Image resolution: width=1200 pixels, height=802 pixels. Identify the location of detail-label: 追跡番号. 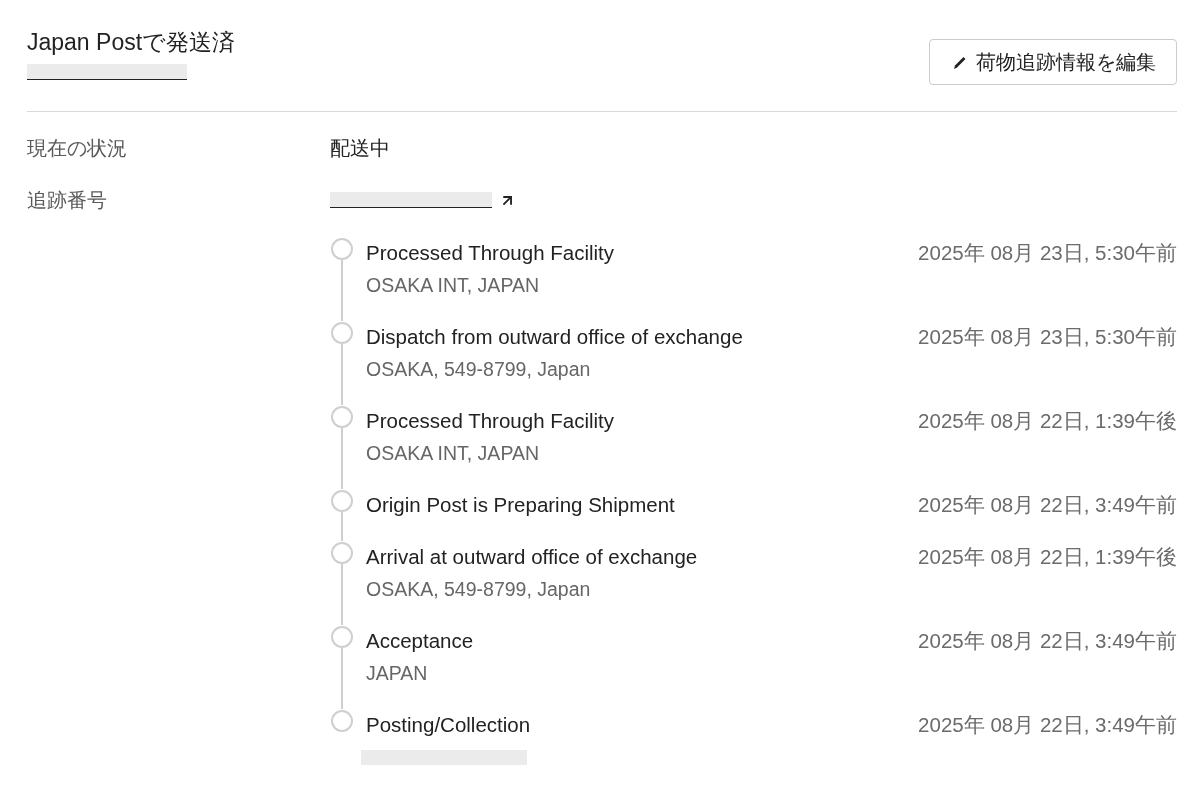
(67, 200).